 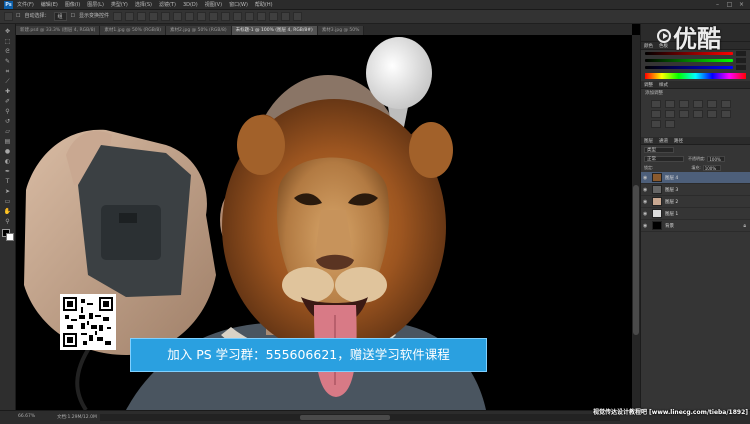 What do you see at coordinates (8, 61) in the screenshot?
I see `quick-select-tool-icon: ✎` at bounding box center [8, 61].